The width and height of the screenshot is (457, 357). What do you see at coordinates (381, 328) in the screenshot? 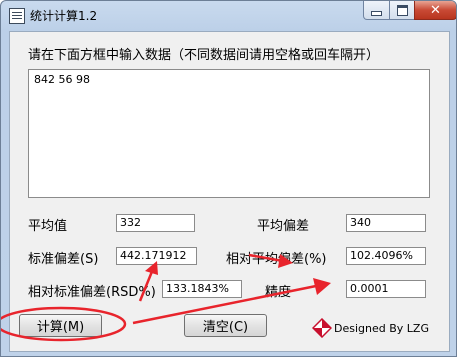
I see `credit-text: Designed By LZG` at bounding box center [381, 328].